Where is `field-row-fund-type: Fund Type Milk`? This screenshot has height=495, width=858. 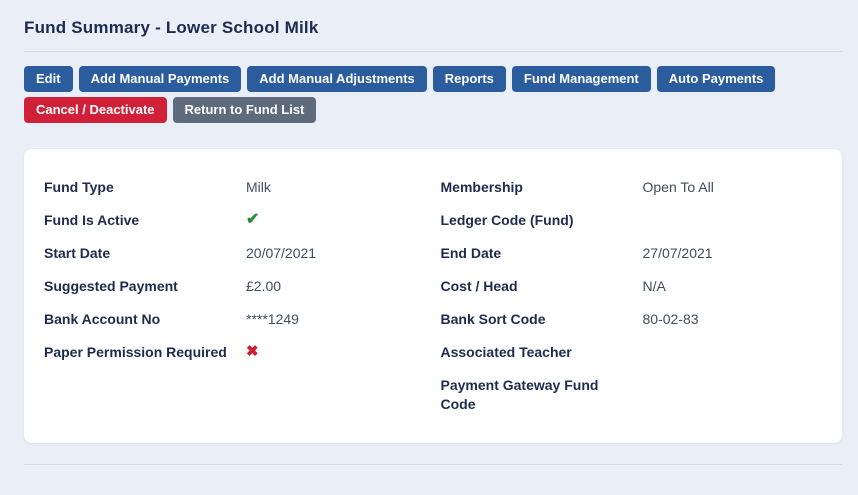 field-row-fund-type: Fund Type Milk is located at coordinates (235, 187).